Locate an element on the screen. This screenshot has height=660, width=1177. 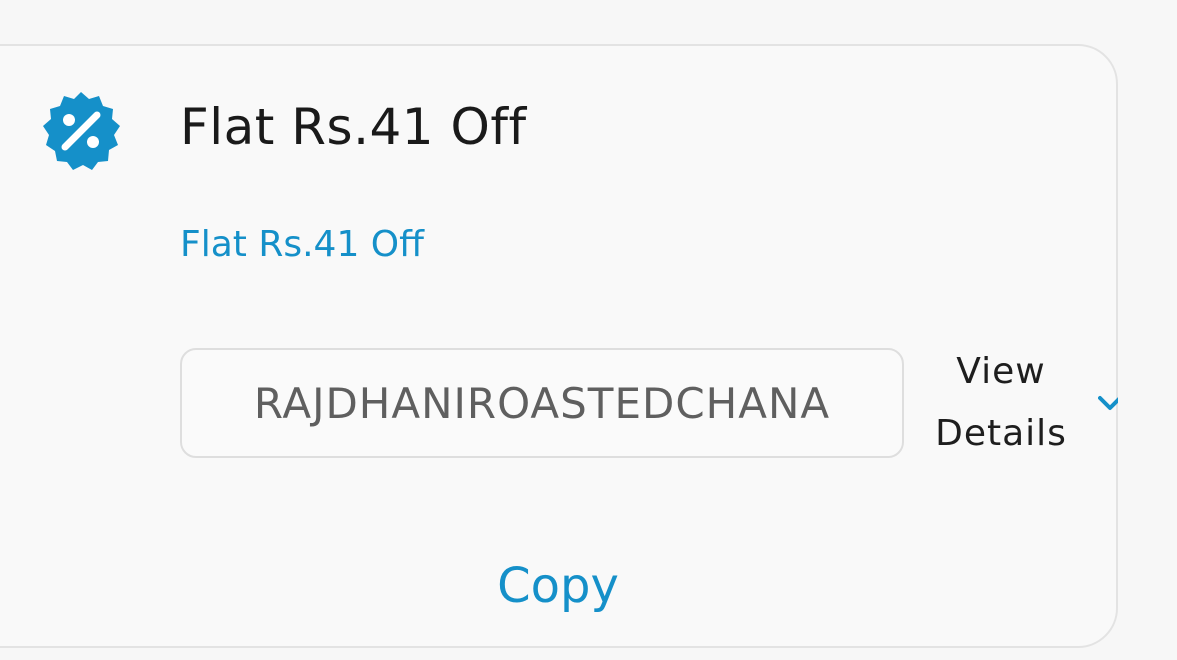
offer-title: Flat Rs.41 Off is located at coordinates (353, 127).